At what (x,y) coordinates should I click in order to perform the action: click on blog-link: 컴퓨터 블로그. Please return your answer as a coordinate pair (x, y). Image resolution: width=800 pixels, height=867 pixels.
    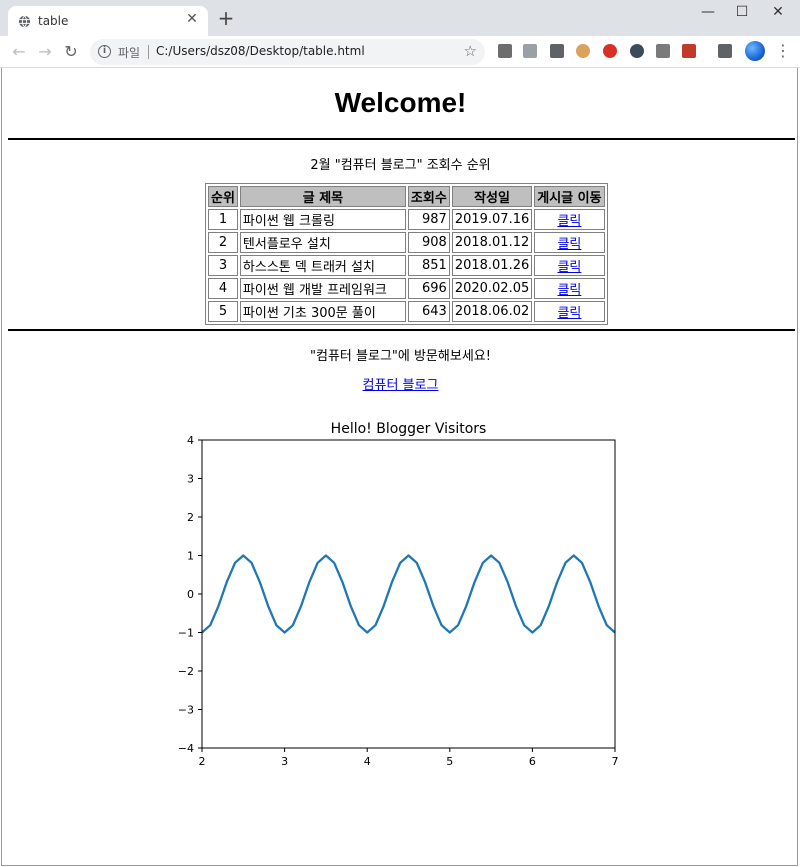
    Looking at the image, I should click on (400, 383).